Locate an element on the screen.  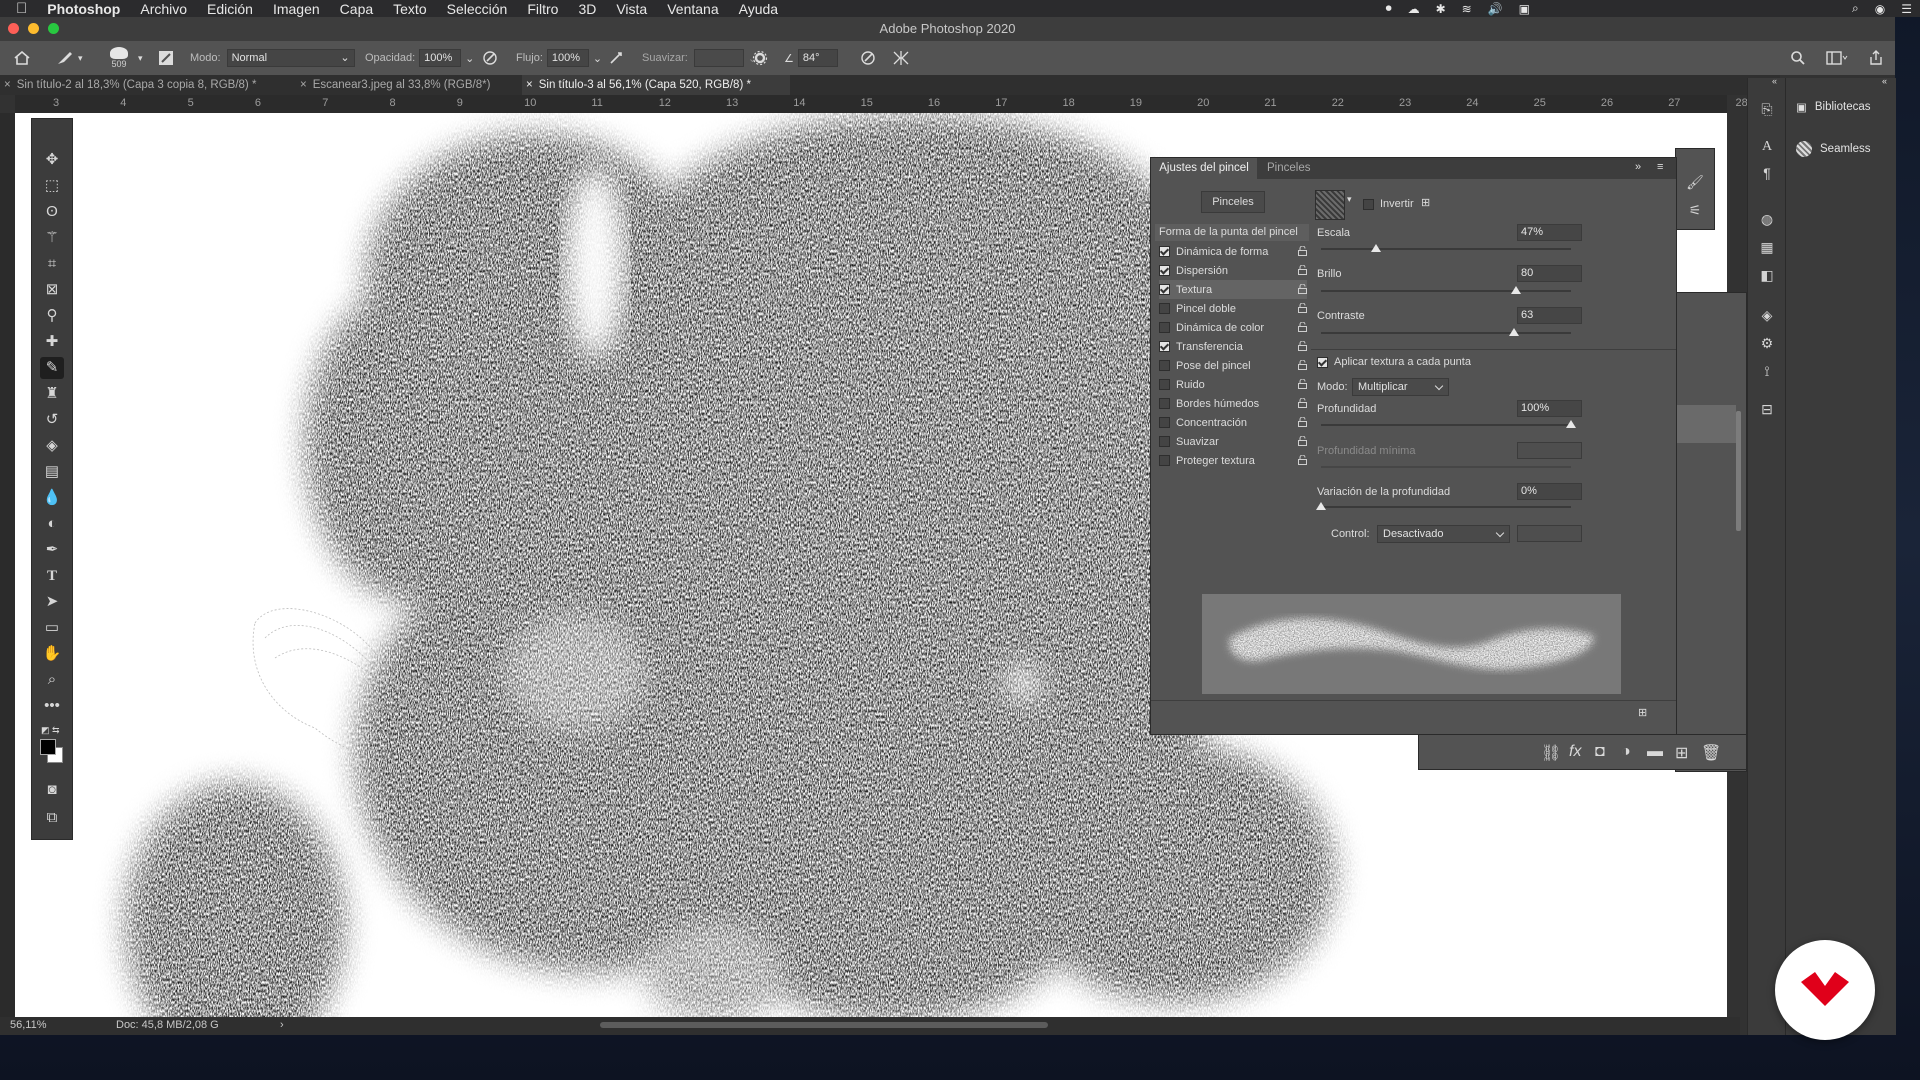
brush-option-bordes-húmedos: Bordes húmedos is located at coordinates (1233, 403).